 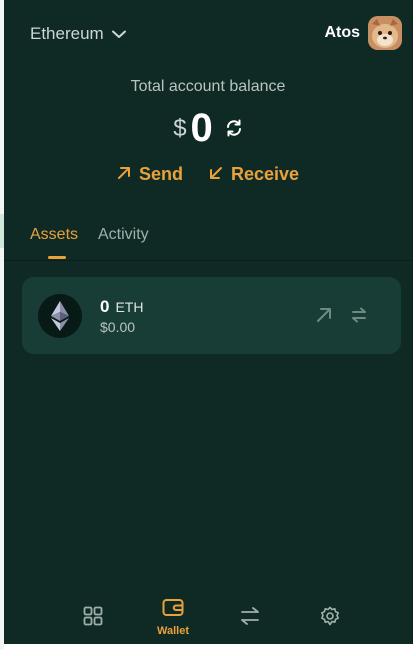 What do you see at coordinates (60, 316) in the screenshot?
I see `ethereum-icon` at bounding box center [60, 316].